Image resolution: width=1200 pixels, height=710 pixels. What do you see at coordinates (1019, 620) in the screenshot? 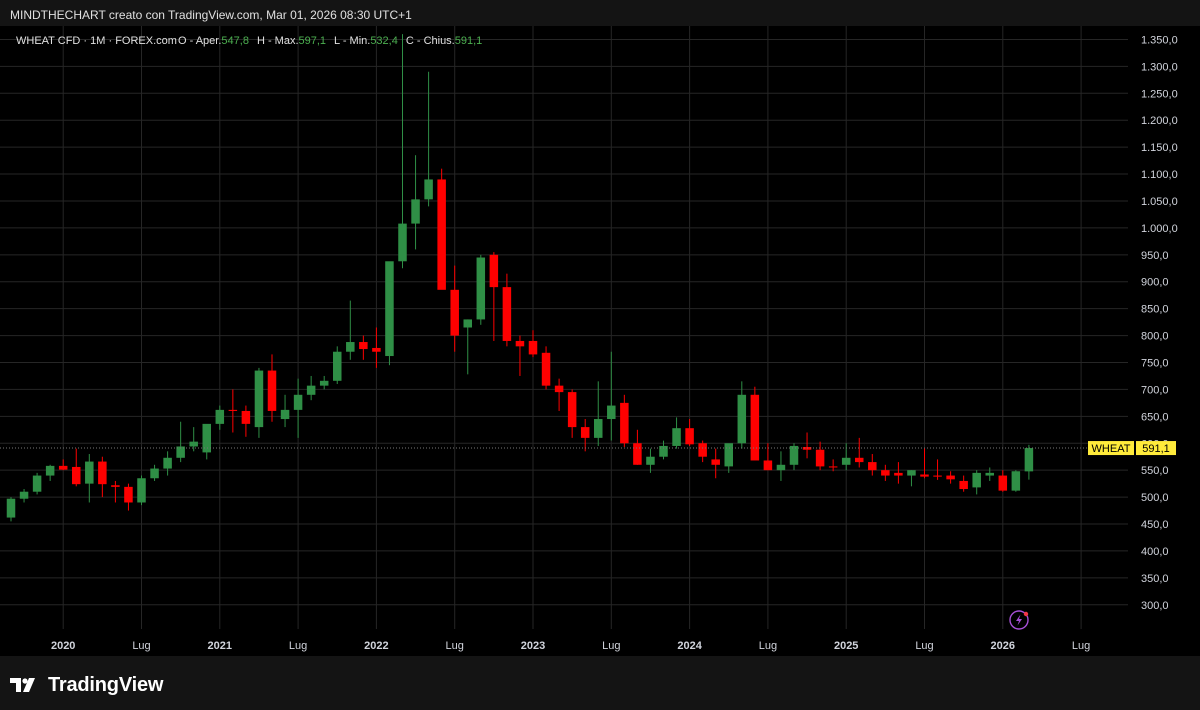
I see `lightning-icon` at bounding box center [1019, 620].